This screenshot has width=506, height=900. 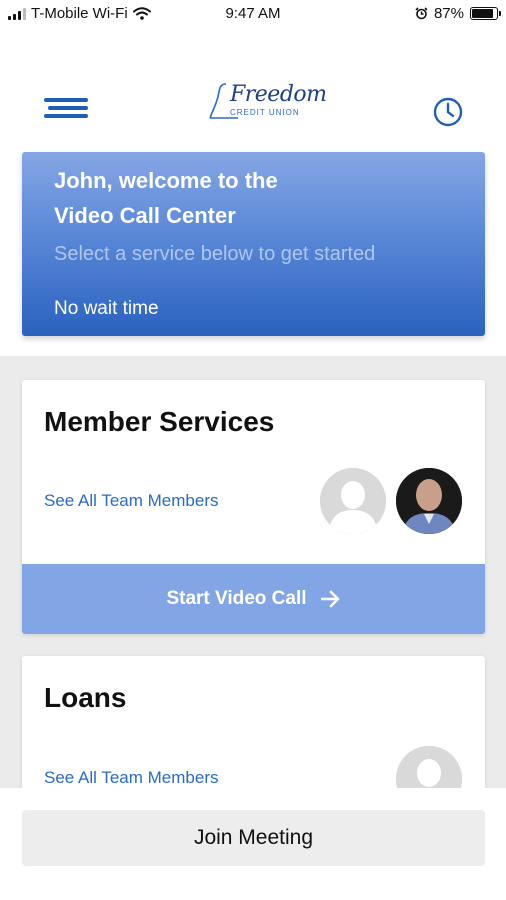 I want to click on team-member-photo-icon, so click(x=429, y=501).